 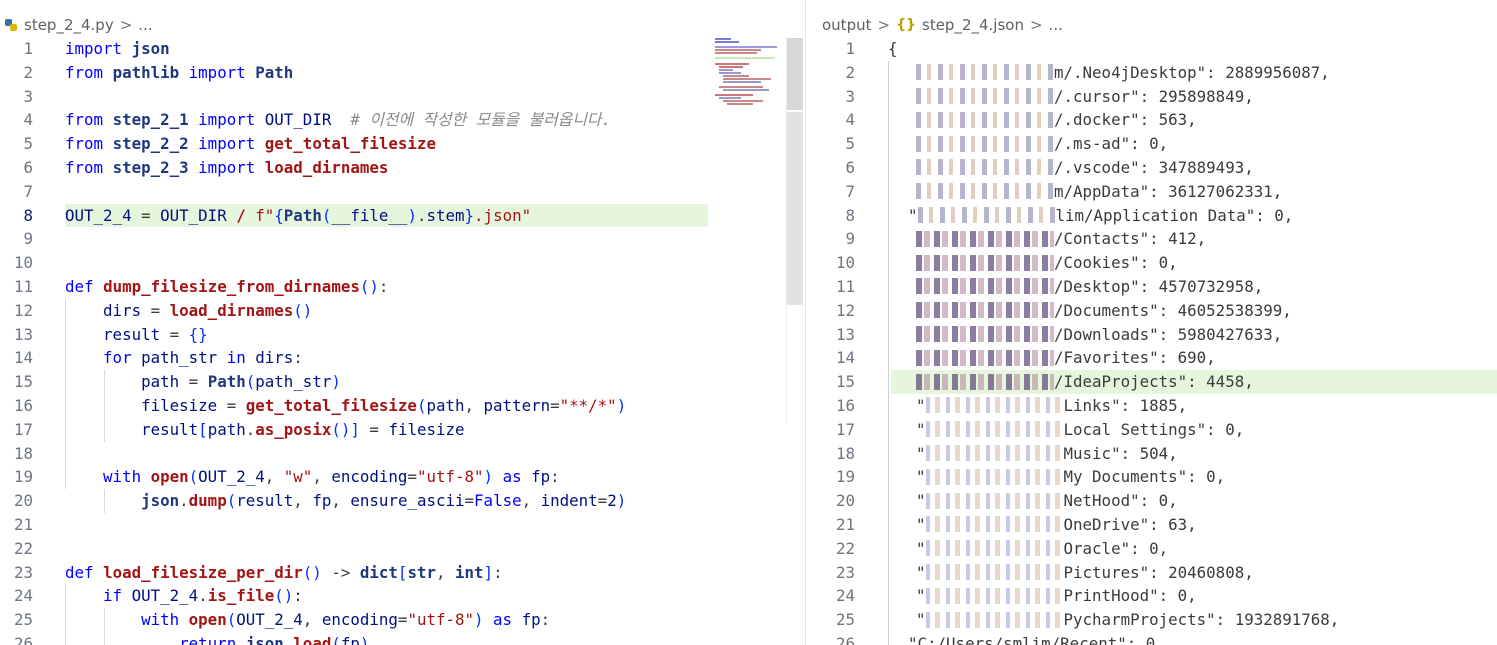 What do you see at coordinates (1066, 358) in the screenshot?
I see `json-entry: /Favorites": 690,` at bounding box center [1066, 358].